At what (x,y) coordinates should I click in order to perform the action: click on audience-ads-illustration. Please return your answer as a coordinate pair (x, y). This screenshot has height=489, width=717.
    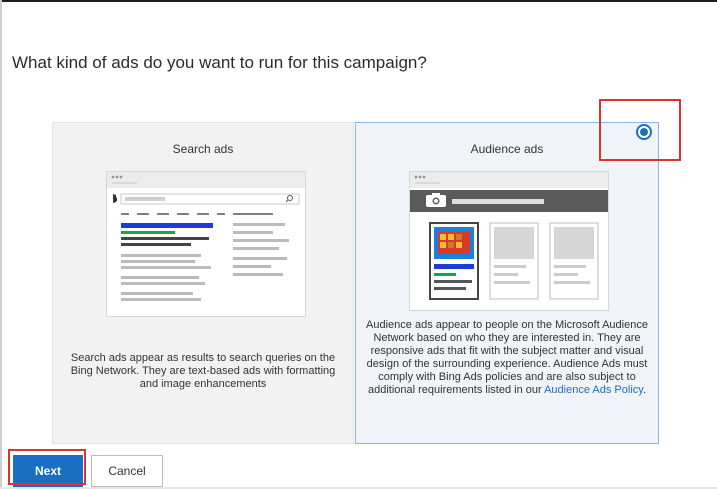
    Looking at the image, I should click on (509, 241).